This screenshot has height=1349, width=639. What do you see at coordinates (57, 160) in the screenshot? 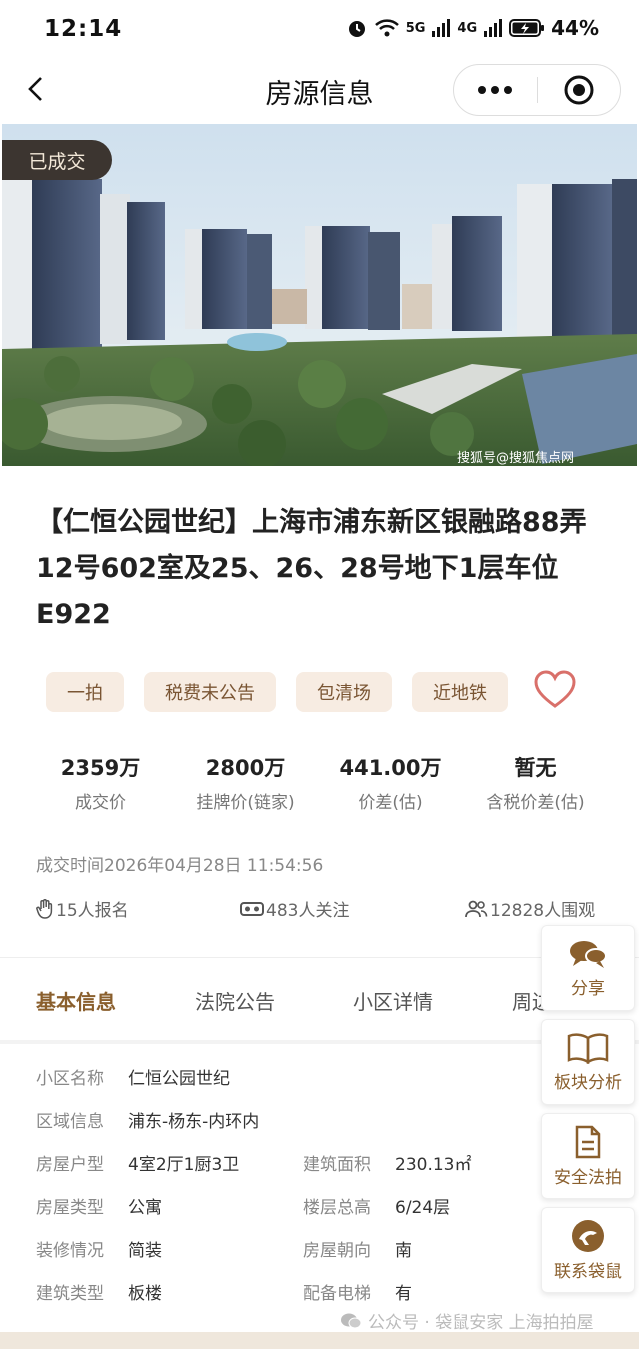
I see `sold-badge: 已成交` at bounding box center [57, 160].